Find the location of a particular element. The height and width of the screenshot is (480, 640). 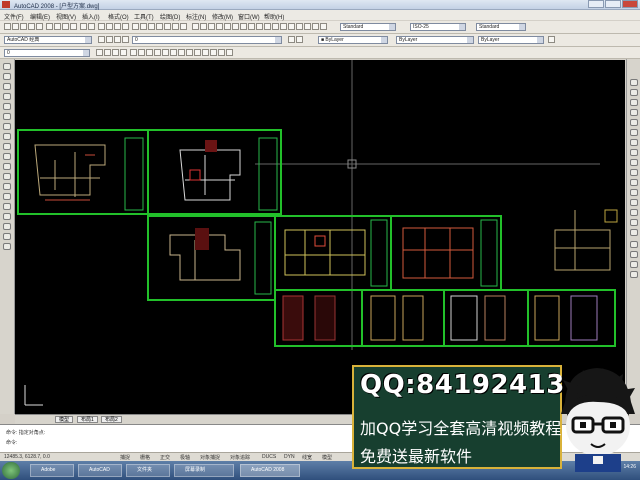

taskbar-item-active: AutoCAD 2008 is located at coordinates (270, 470).